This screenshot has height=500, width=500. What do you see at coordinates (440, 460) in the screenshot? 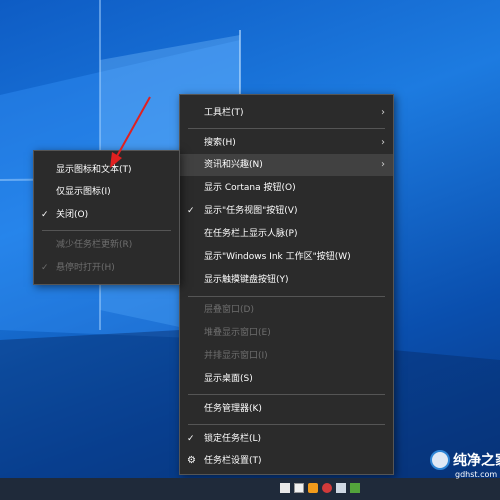
I see `watermark-logo-icon` at bounding box center [440, 460].